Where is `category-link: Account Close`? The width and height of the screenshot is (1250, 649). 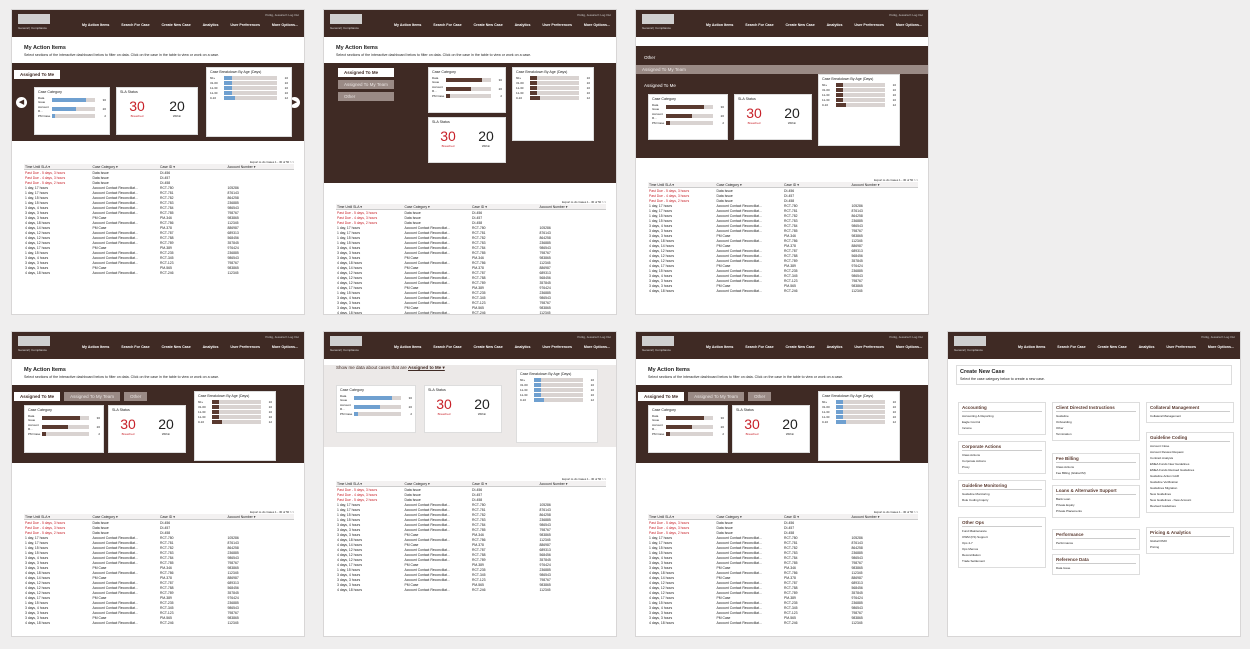 category-link: Account Close is located at coordinates (1190, 446).